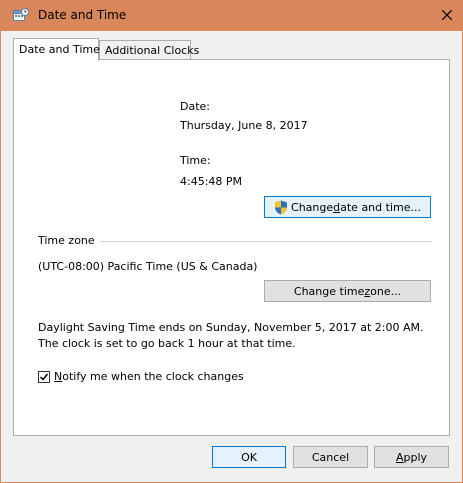  Describe the element at coordinates (211, 181) in the screenshot. I see `time-value: 4:45:48 PM` at that location.